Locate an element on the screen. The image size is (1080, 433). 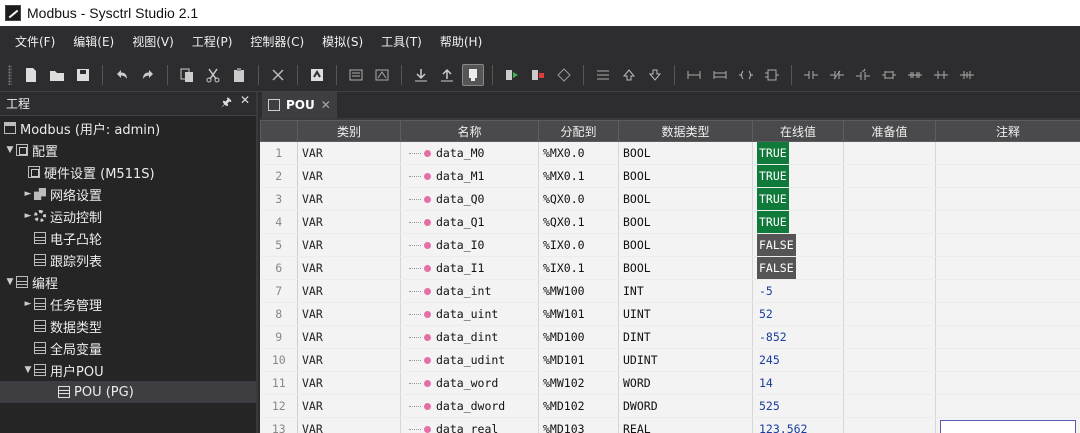
name-cell: data_M0 is located at coordinates (469, 153).